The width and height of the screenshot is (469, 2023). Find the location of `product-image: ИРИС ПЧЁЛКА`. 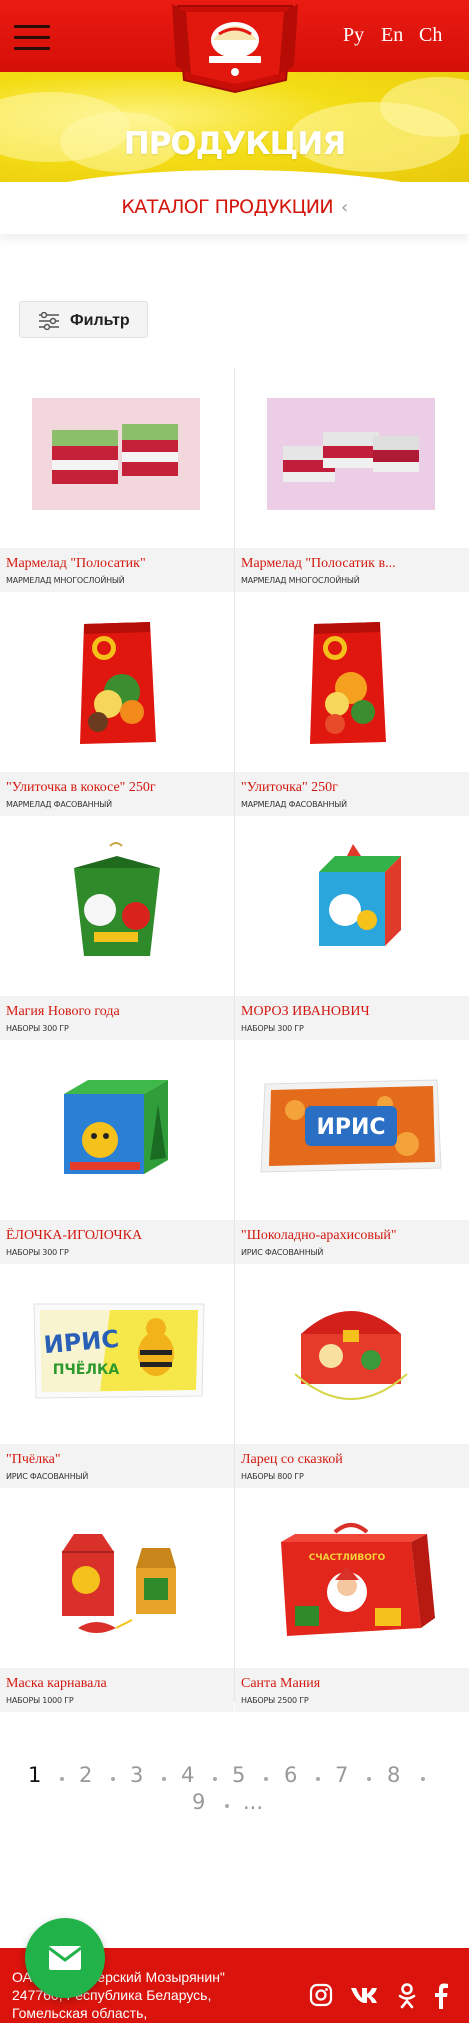

product-image: ИРИС ПЧЁЛКА is located at coordinates (117, 1354).